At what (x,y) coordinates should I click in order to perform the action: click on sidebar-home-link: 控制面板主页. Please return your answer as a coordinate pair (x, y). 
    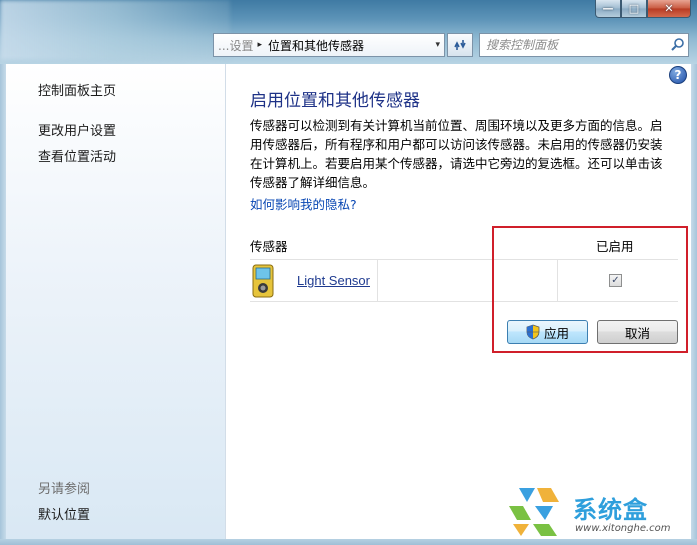
    Looking at the image, I should click on (77, 89).